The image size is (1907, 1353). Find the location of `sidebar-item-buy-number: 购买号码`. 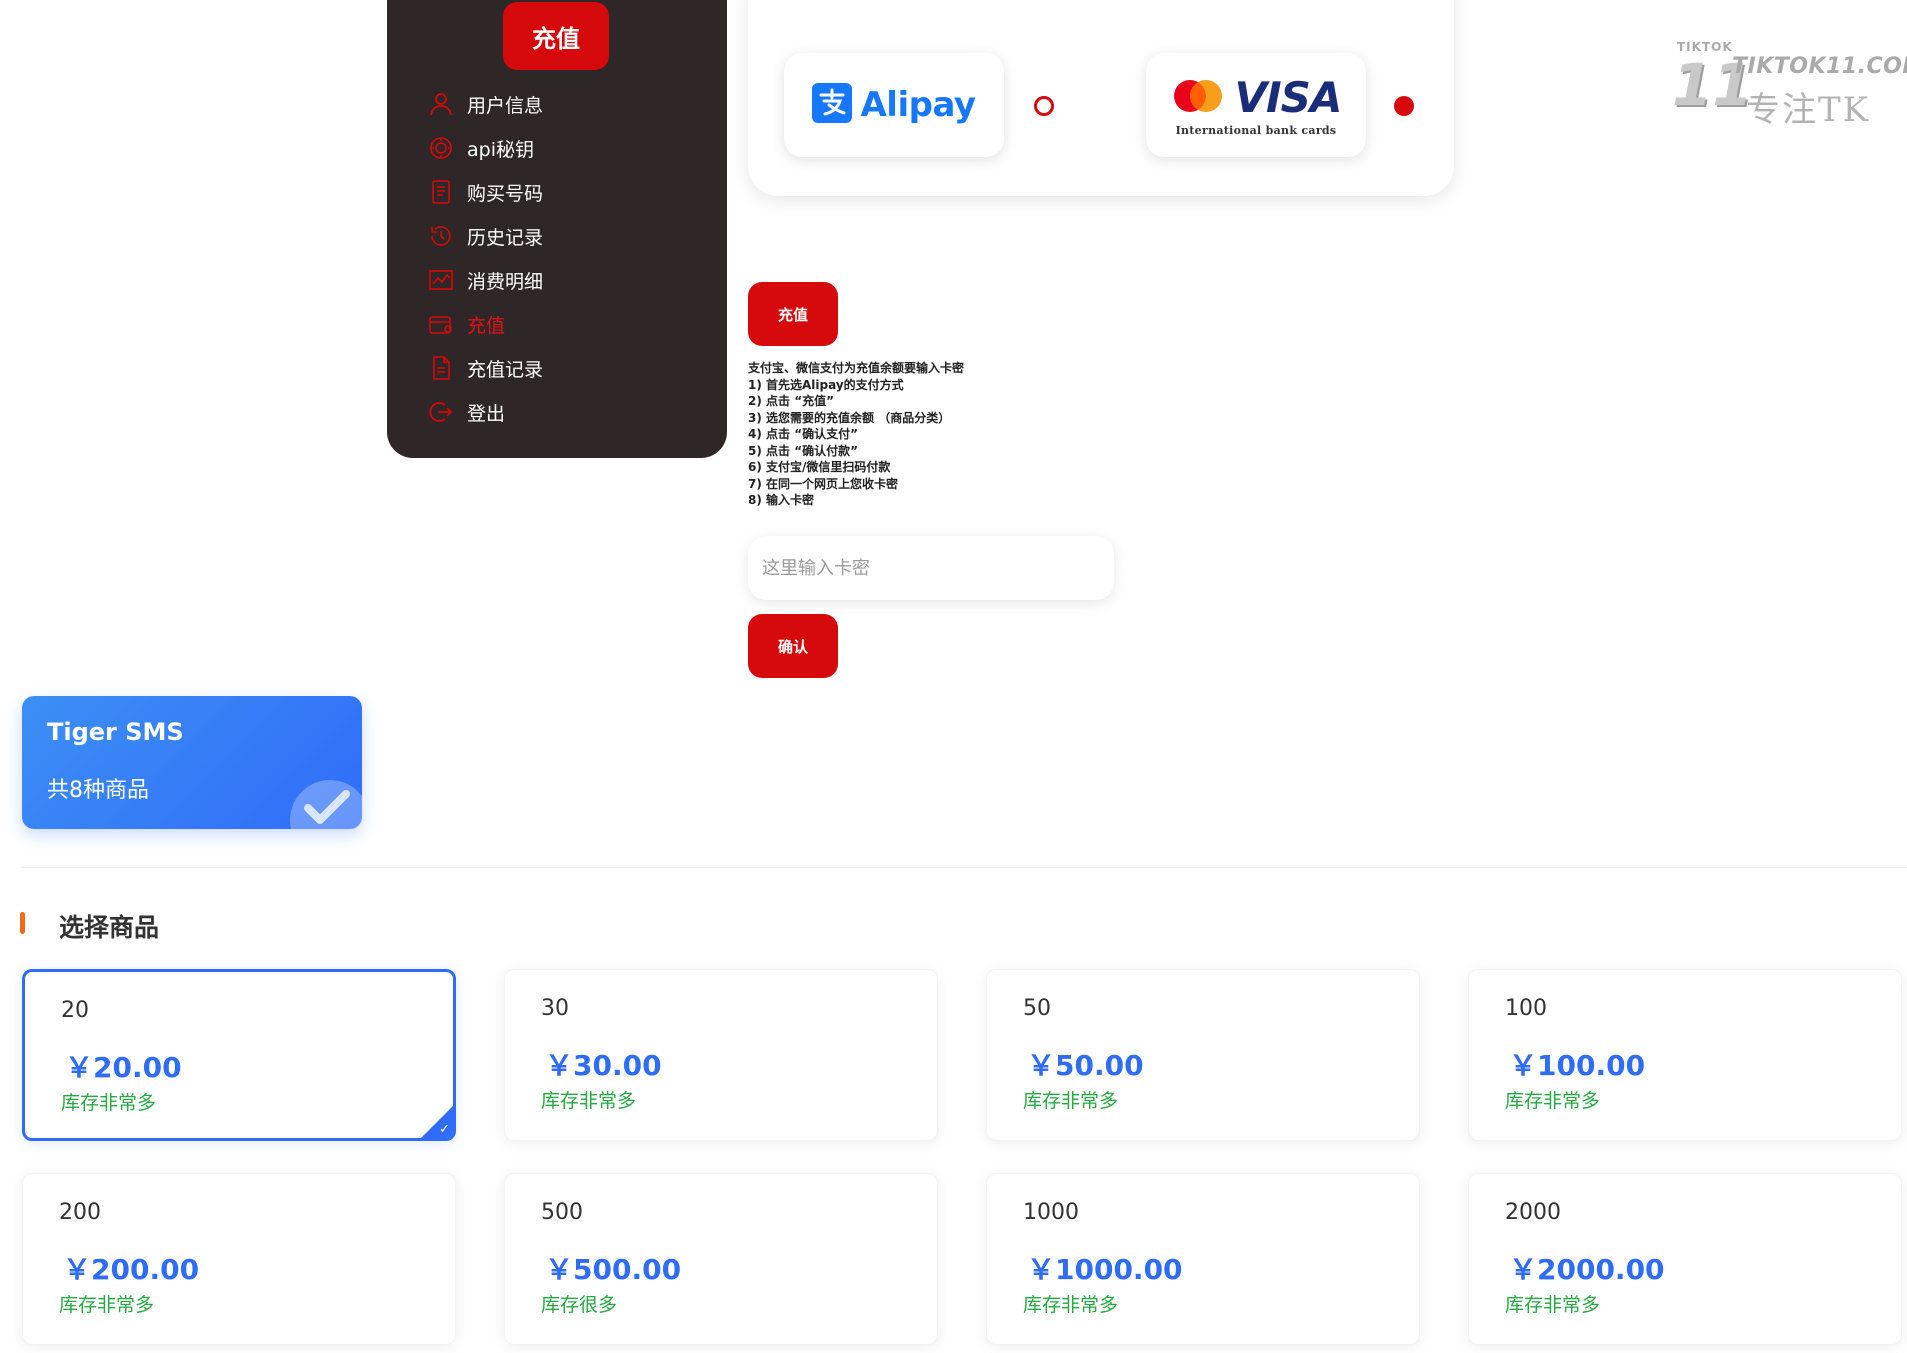

sidebar-item-buy-number: 购买号码 is located at coordinates (485, 192).